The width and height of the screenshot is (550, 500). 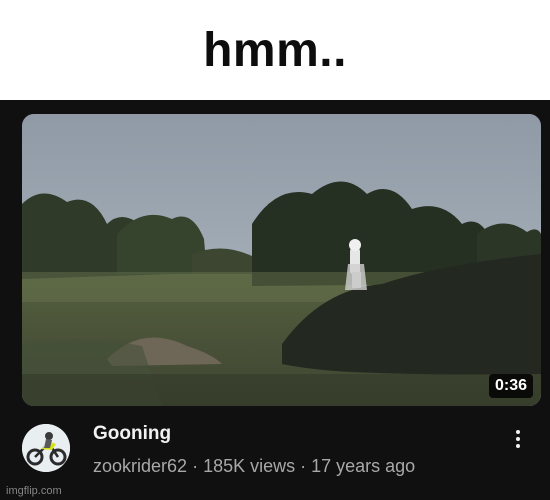 I want to click on dirt-bike-icon, so click(x=46, y=448).